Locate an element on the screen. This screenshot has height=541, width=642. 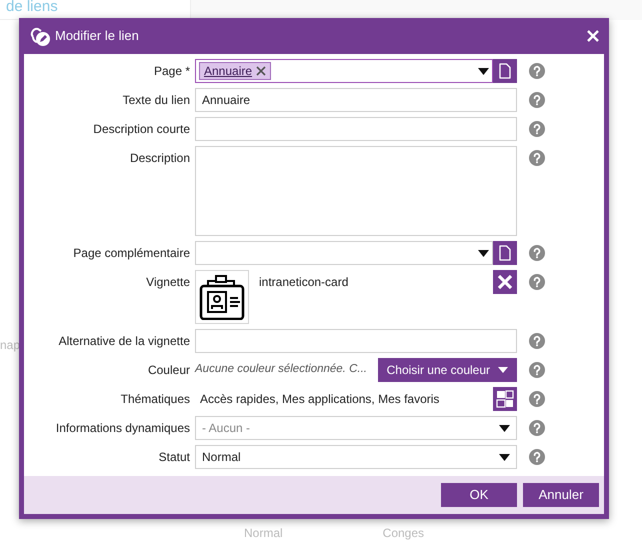
background-text: nap is located at coordinates (10, 345).